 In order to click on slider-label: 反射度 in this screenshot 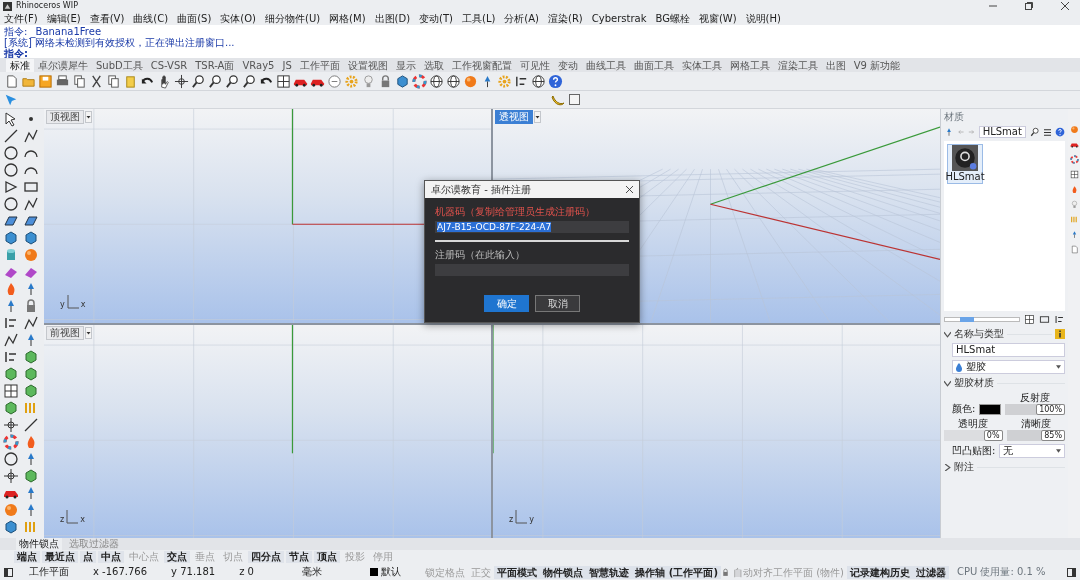, I will do `click(1035, 398)`.